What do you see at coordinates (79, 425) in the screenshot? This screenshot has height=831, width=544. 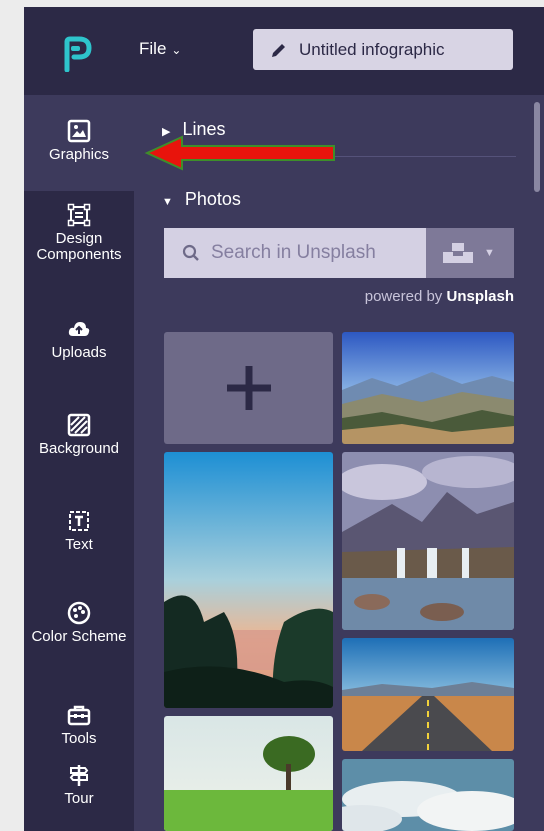 I see `background-icon` at bounding box center [79, 425].